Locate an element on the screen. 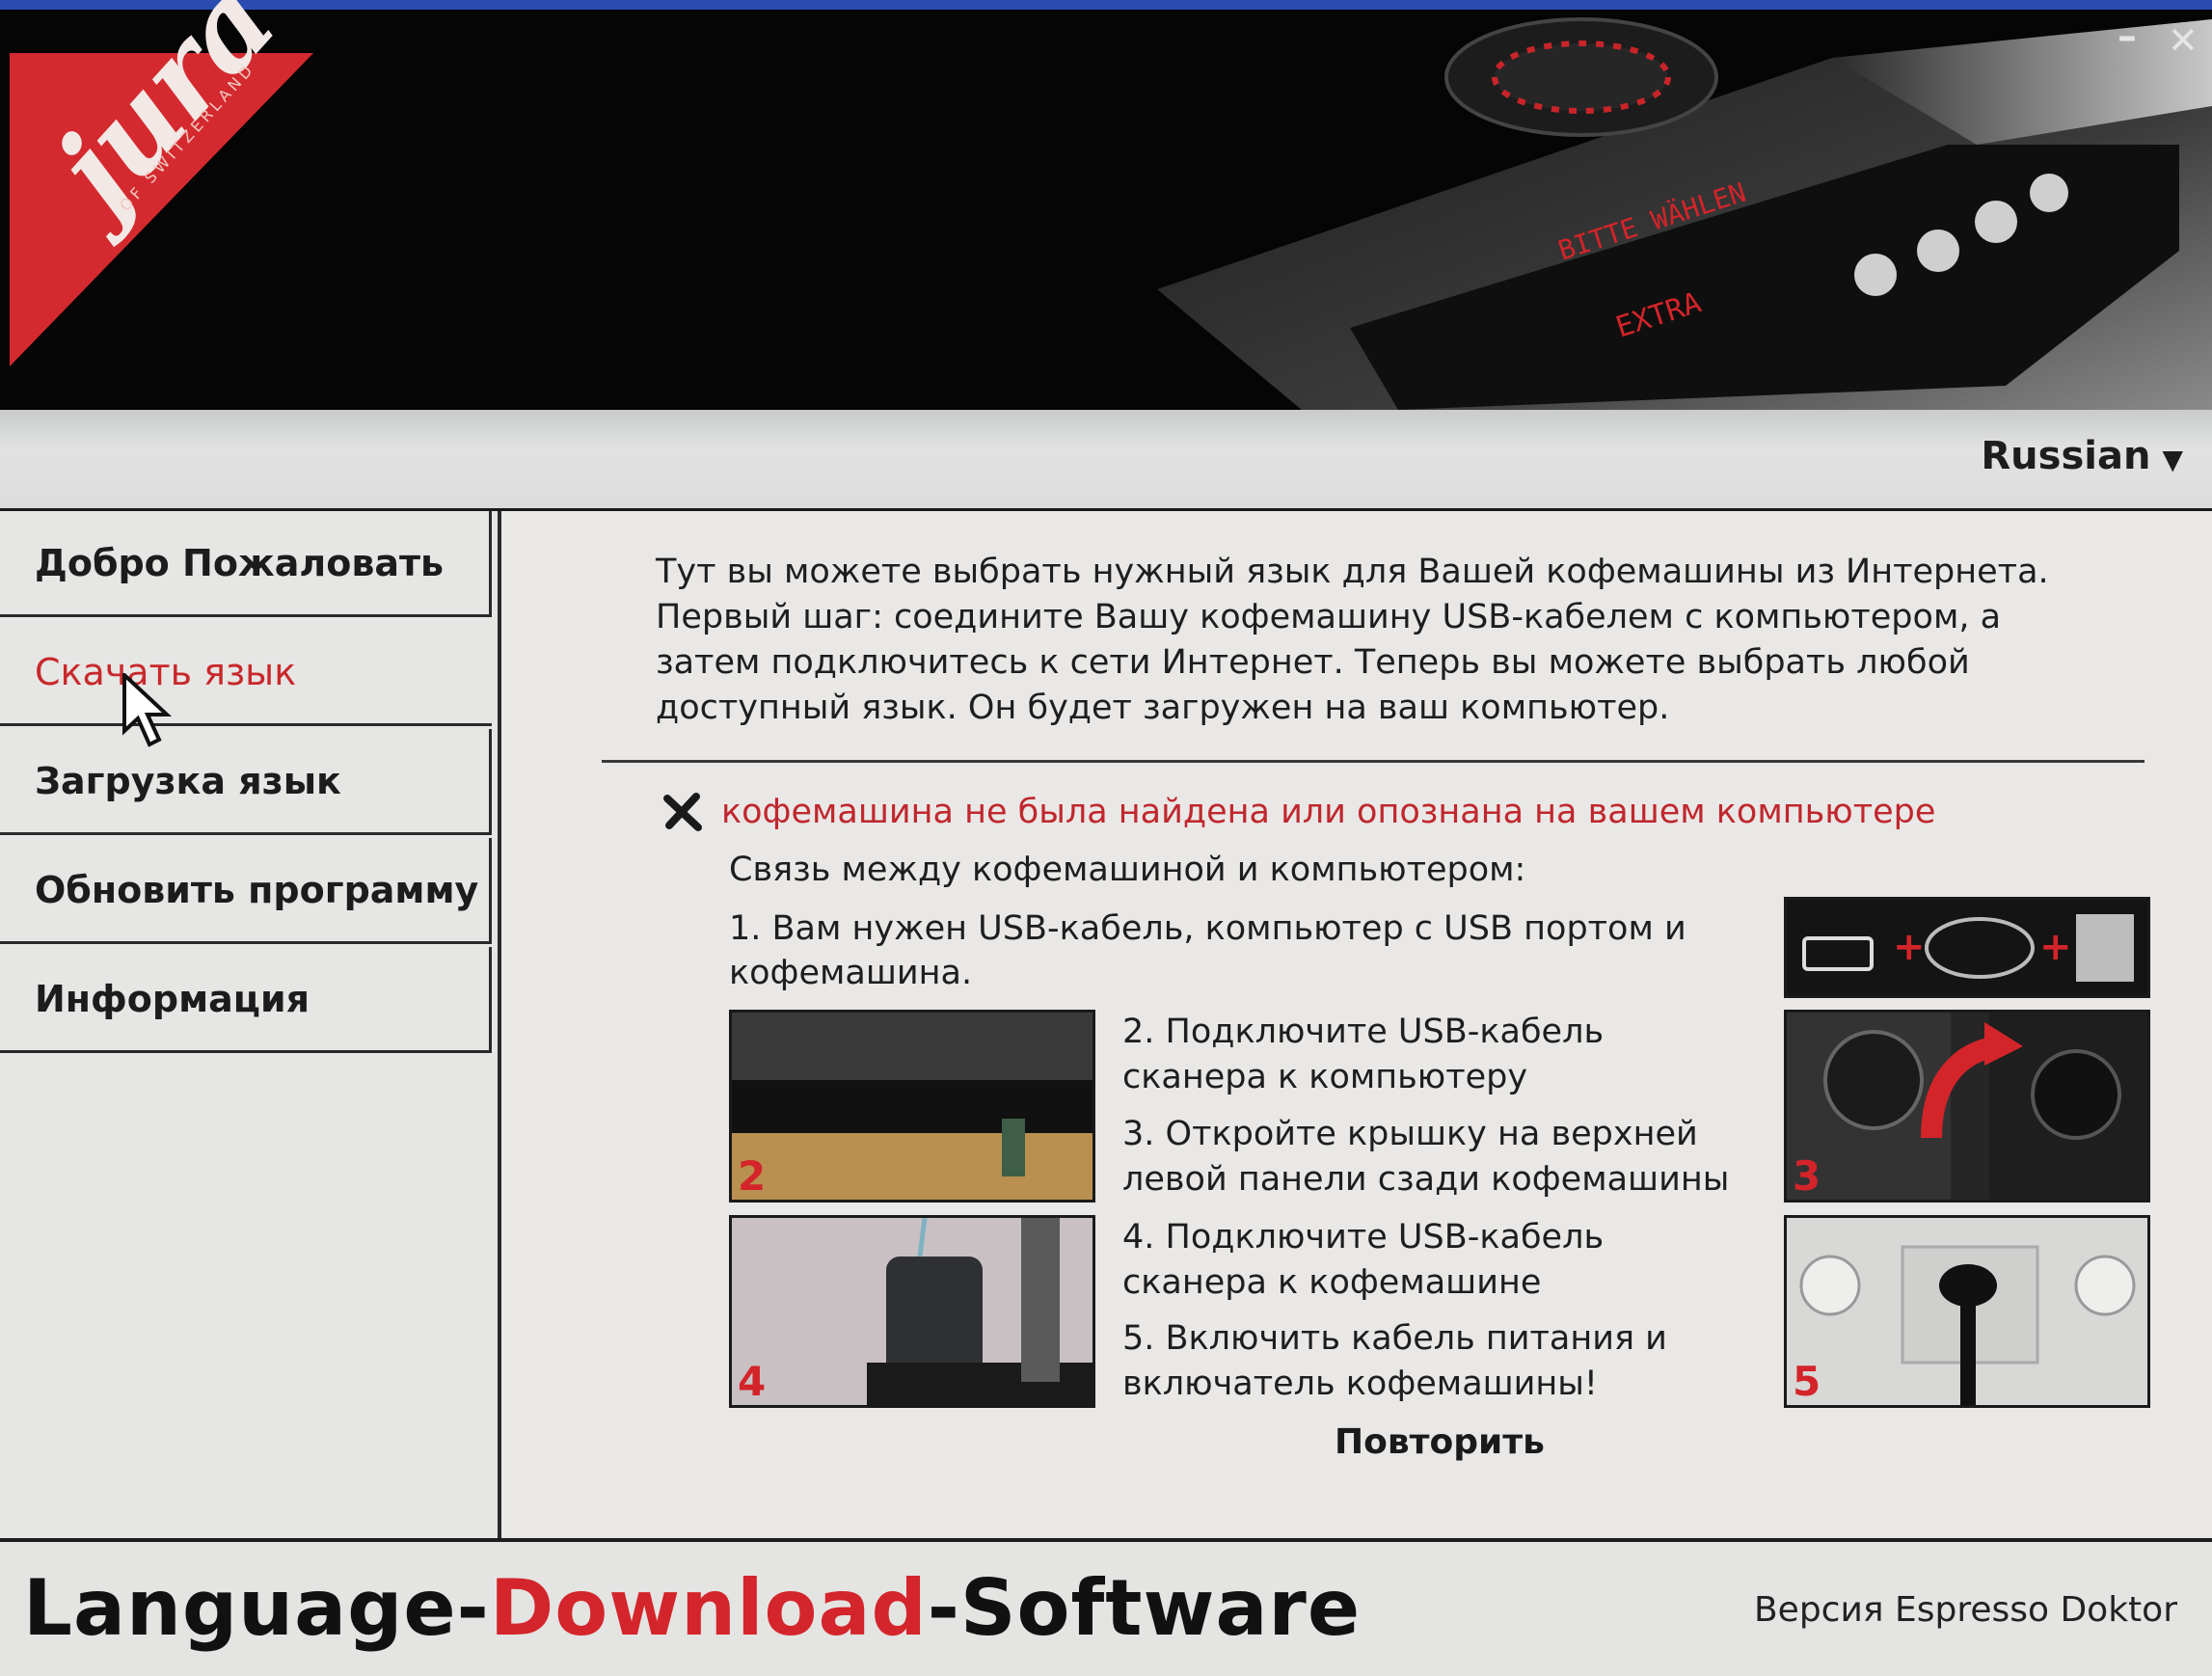  step-line: включатель кофемашины! is located at coordinates (1360, 1384).